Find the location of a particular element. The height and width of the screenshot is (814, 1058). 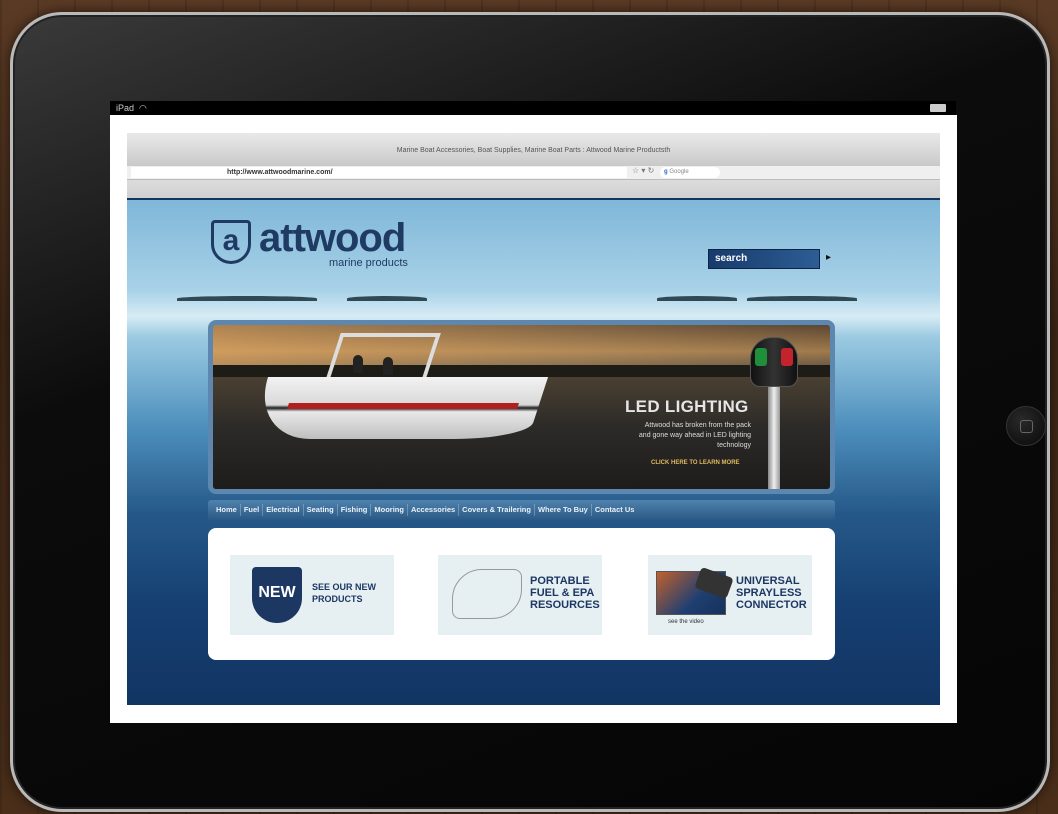

logo-shield-icon: a is located at coordinates (231, 242).